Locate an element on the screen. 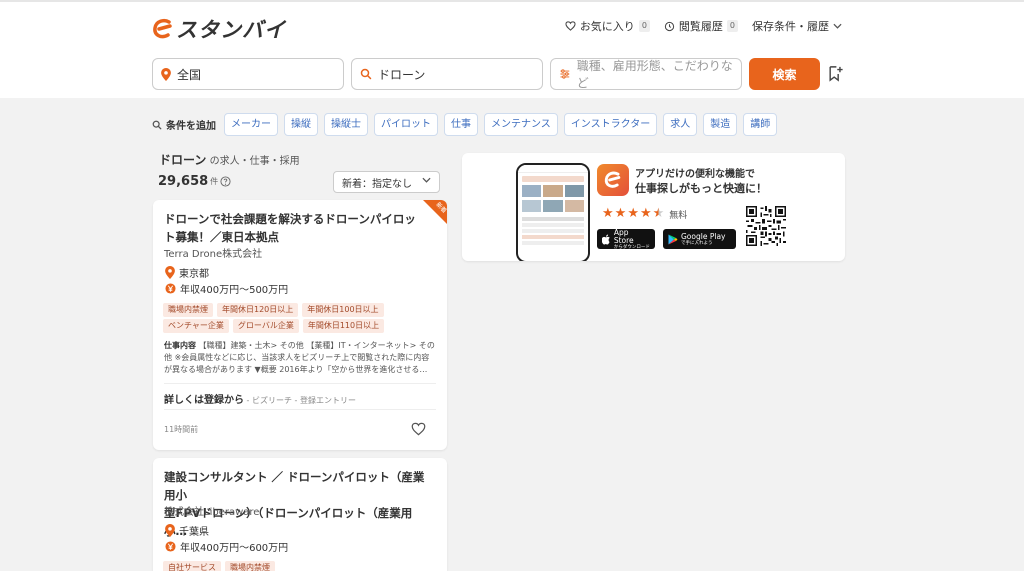 This screenshot has width=1024, height=571. search-button: 検索 is located at coordinates (784, 74).